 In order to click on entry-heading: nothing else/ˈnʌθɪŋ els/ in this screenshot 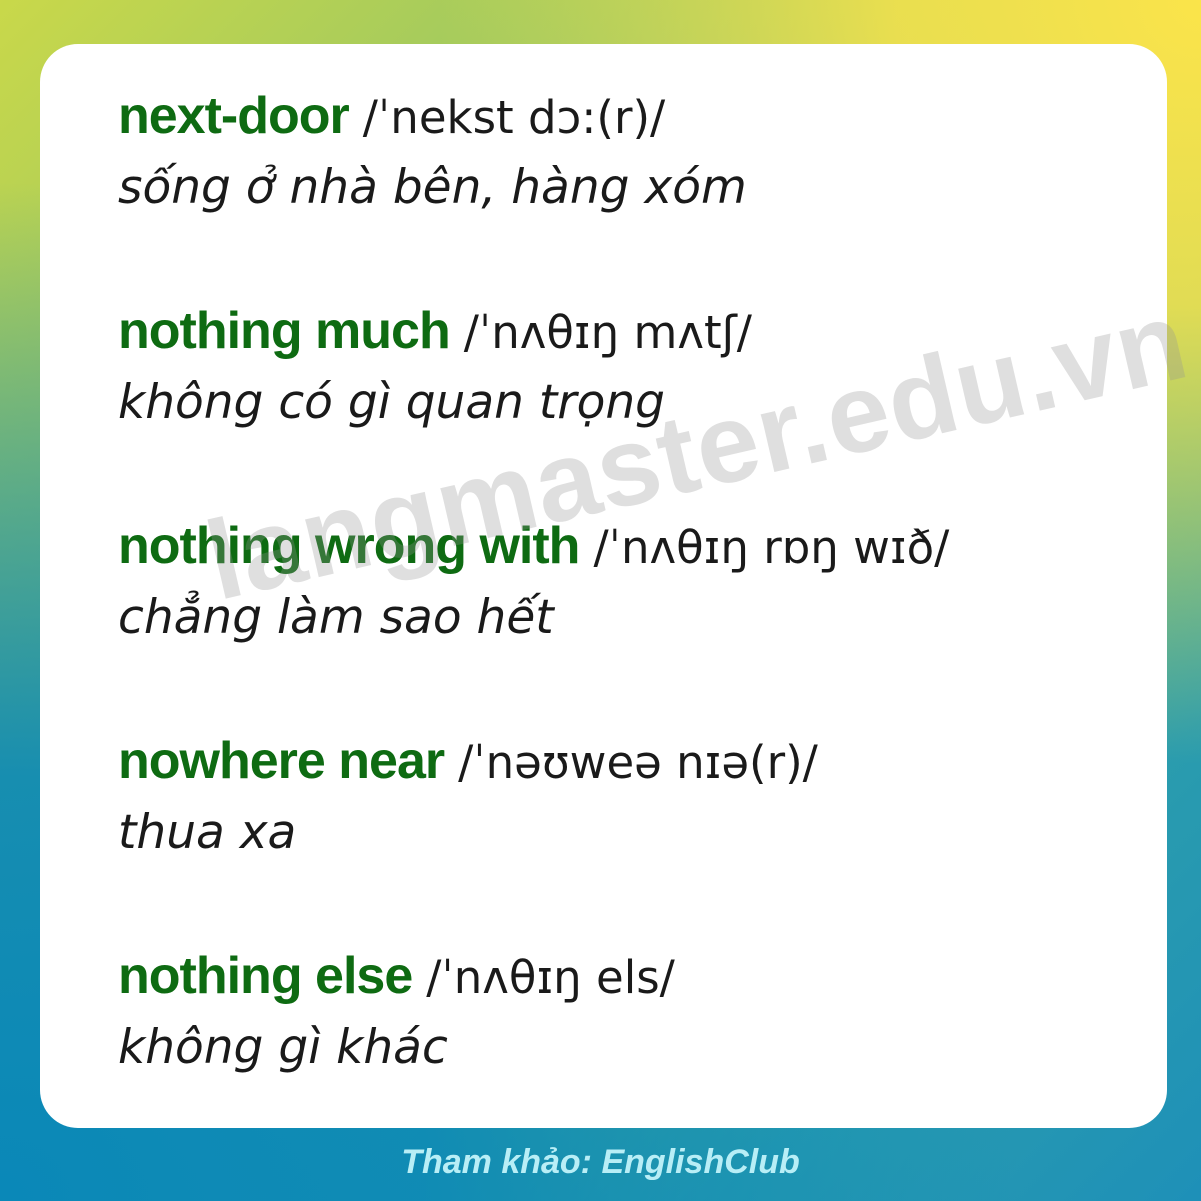, I will do `click(618, 976)`.